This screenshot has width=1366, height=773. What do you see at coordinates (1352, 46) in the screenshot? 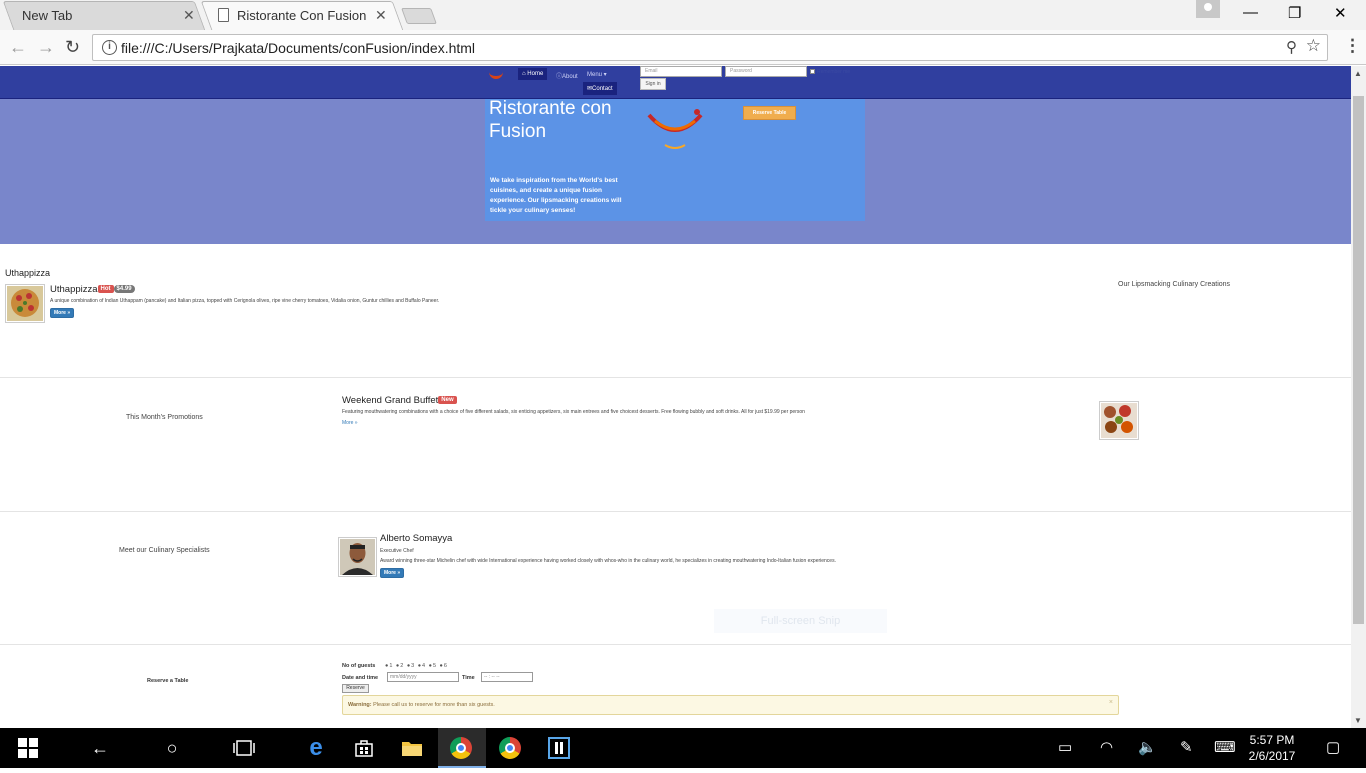
I see `browser-menu-icon: ⋮` at bounding box center [1352, 46].